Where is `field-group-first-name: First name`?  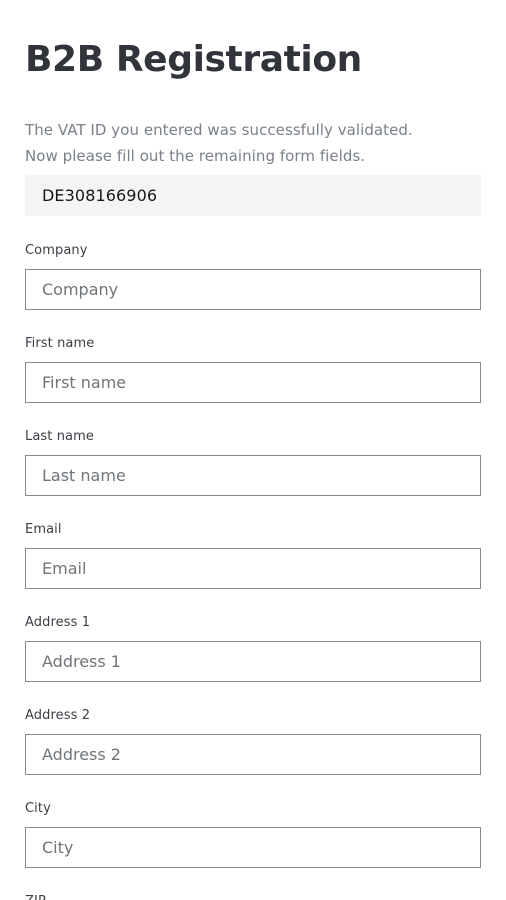 field-group-first-name: First name is located at coordinates (253, 382).